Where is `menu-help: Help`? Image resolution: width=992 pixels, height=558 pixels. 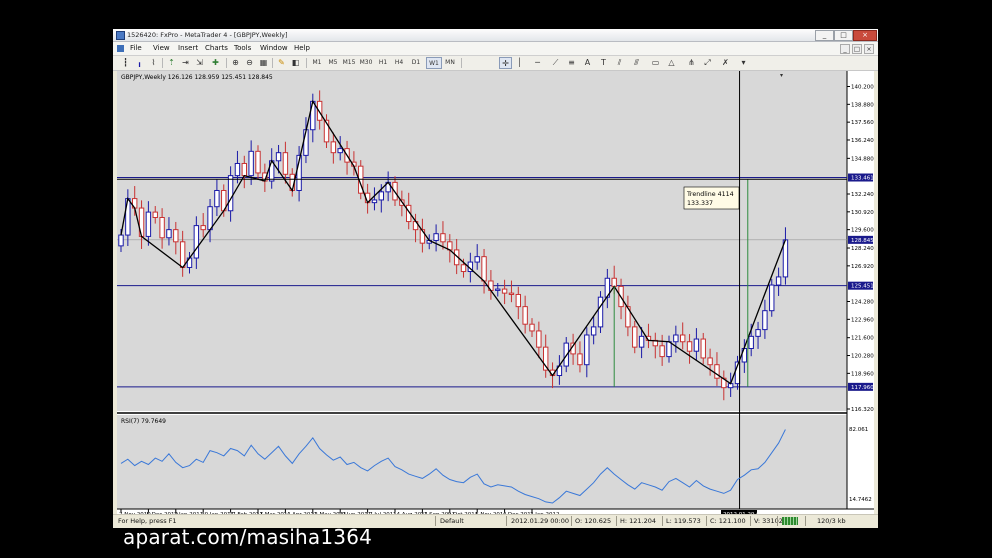
menu-help: Help is located at coordinates (302, 48).